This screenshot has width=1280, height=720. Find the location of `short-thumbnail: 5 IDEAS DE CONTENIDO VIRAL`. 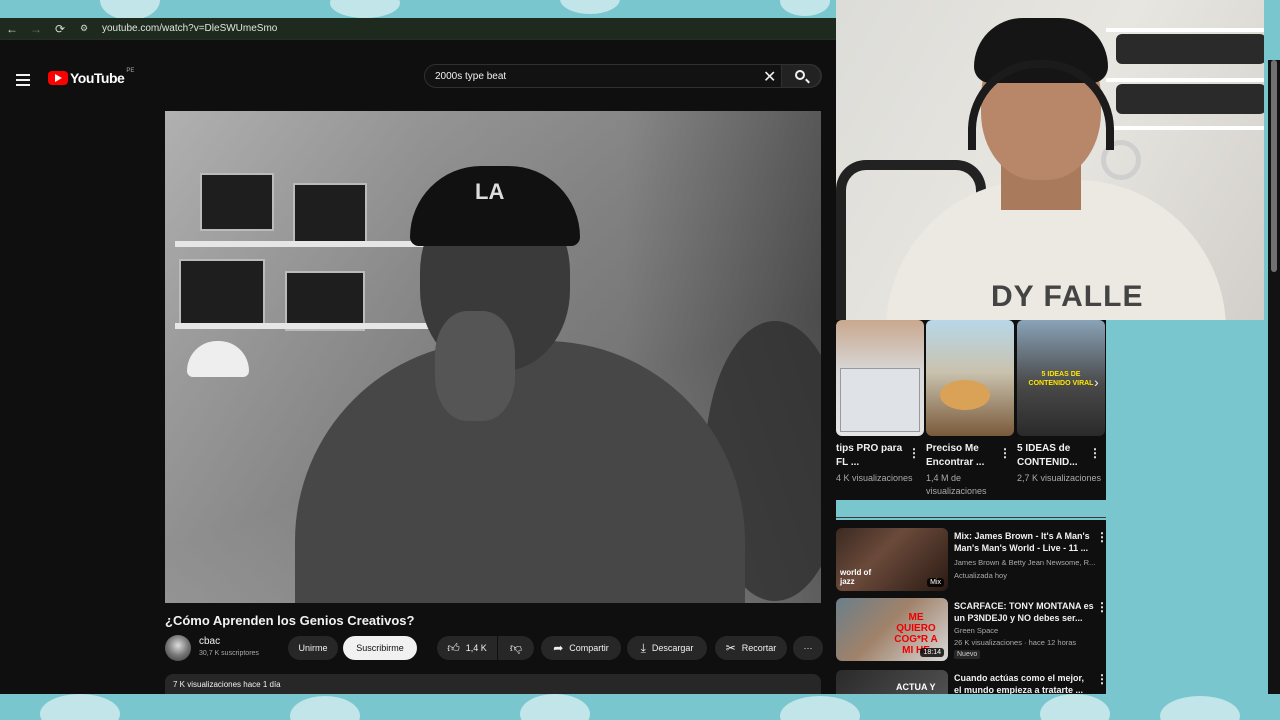

short-thumbnail: 5 IDEAS DE CONTENIDO VIRAL is located at coordinates (1061, 378).